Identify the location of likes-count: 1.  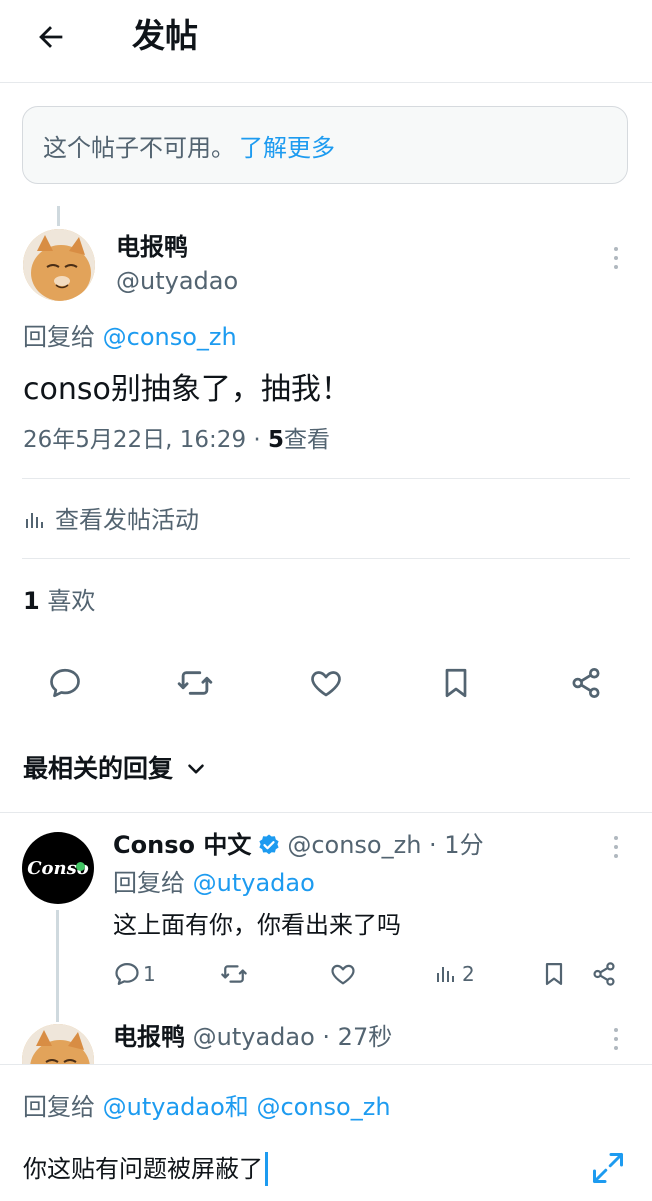
(31, 601).